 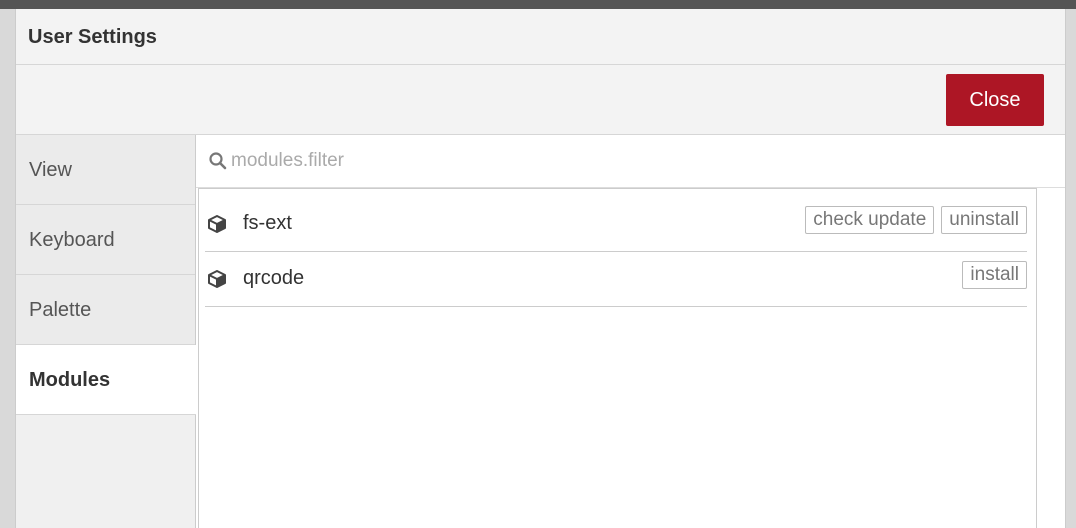 I want to click on module-actions: check update uninstall, so click(x=916, y=220).